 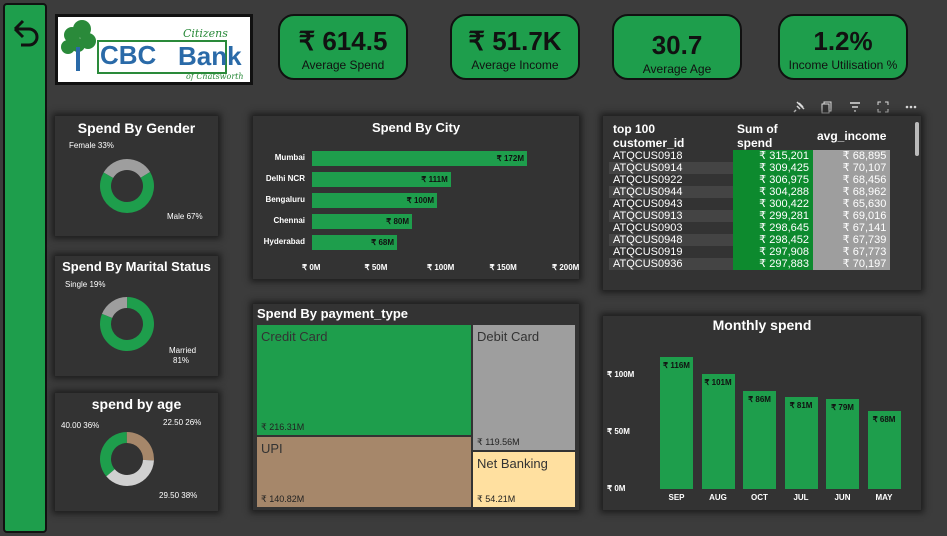 I want to click on age-donut, so click(x=127, y=459).